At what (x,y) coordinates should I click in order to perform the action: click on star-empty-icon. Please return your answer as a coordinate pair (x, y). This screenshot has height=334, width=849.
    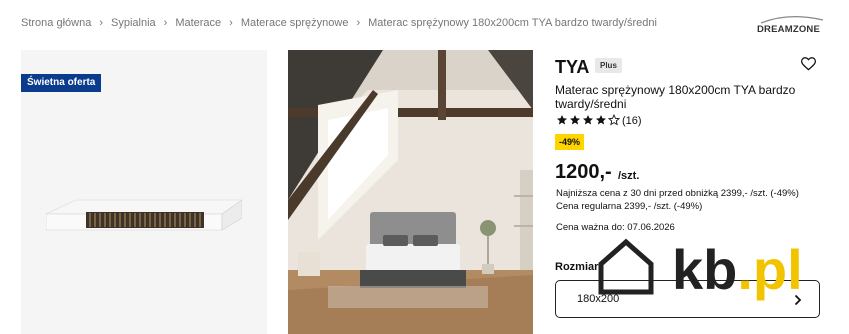
    Looking at the image, I should click on (614, 120).